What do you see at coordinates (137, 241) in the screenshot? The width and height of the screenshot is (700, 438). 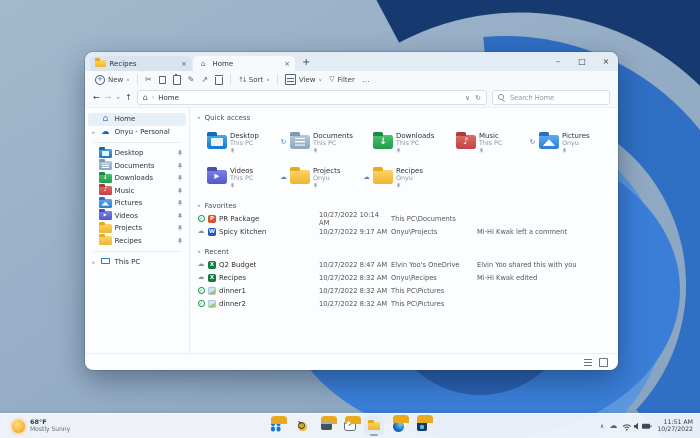 I see `sidebar-item: ∨ Recipes` at bounding box center [137, 241].